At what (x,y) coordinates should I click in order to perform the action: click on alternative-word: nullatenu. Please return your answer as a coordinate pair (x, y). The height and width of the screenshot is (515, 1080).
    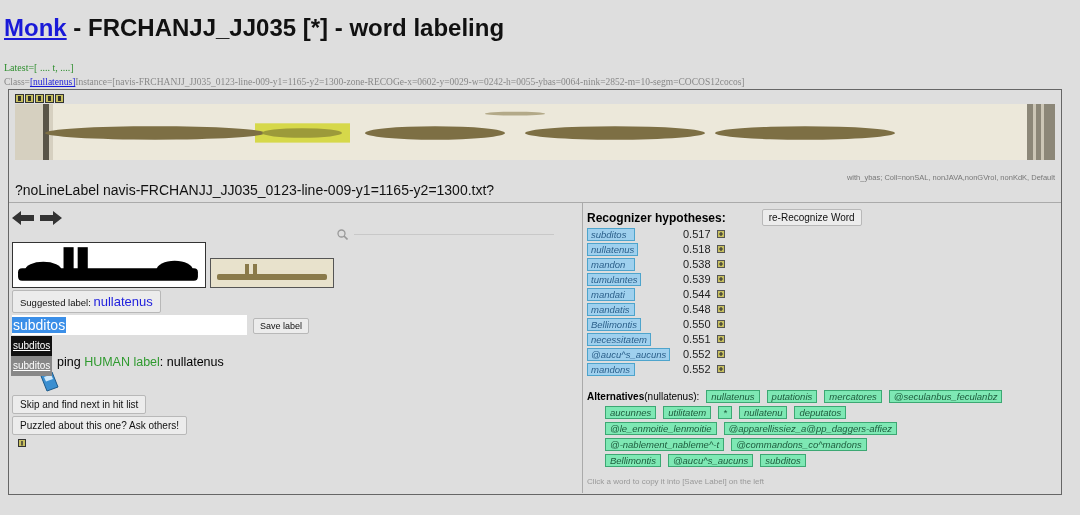
    Looking at the image, I should click on (763, 412).